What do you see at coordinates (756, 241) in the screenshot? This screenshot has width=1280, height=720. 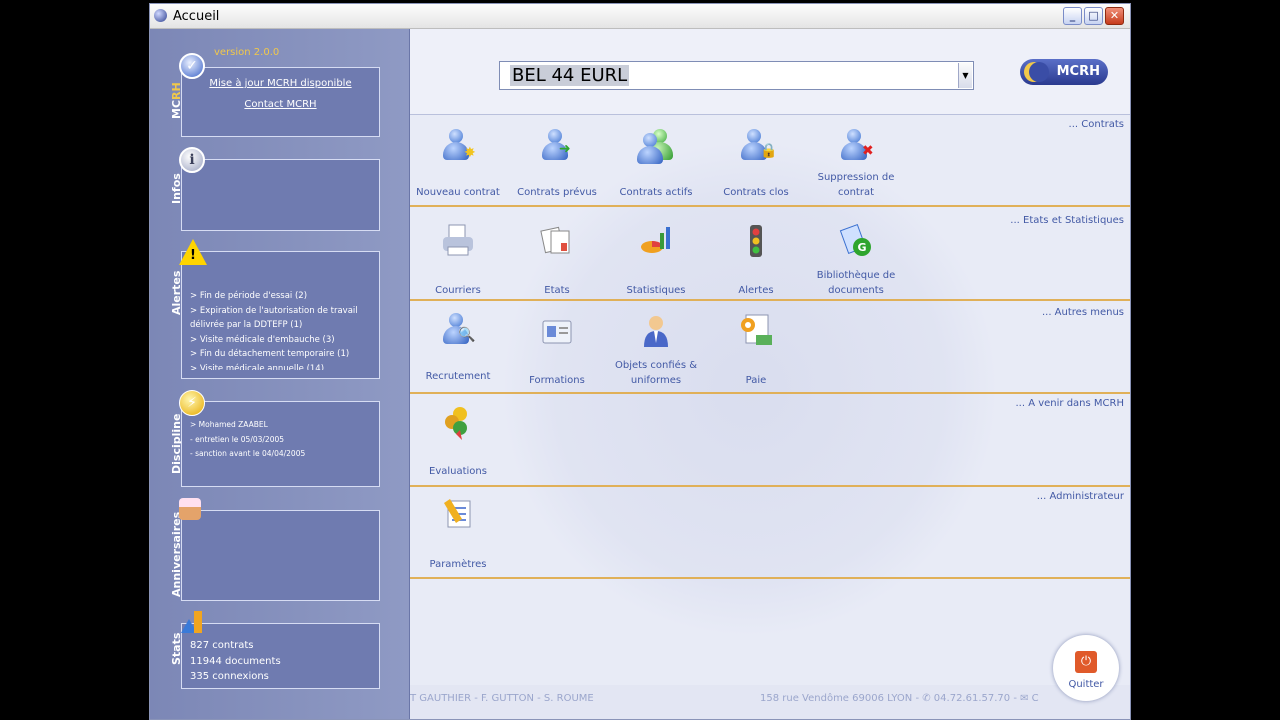 I see `traffic-light-icon` at bounding box center [756, 241].